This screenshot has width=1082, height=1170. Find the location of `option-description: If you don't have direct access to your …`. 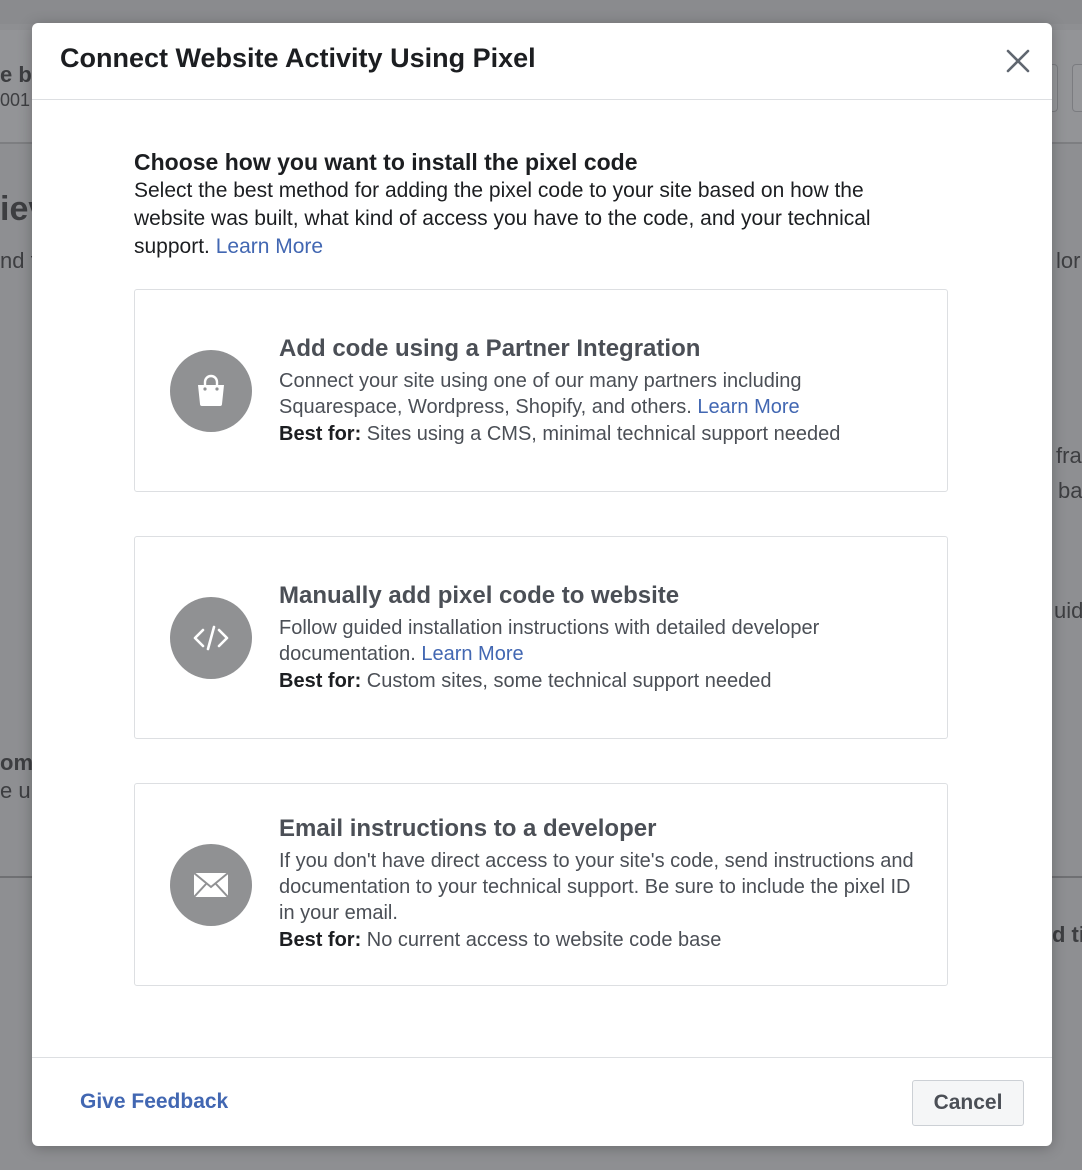

option-description: If you don't have direct access to your … is located at coordinates (599, 887).